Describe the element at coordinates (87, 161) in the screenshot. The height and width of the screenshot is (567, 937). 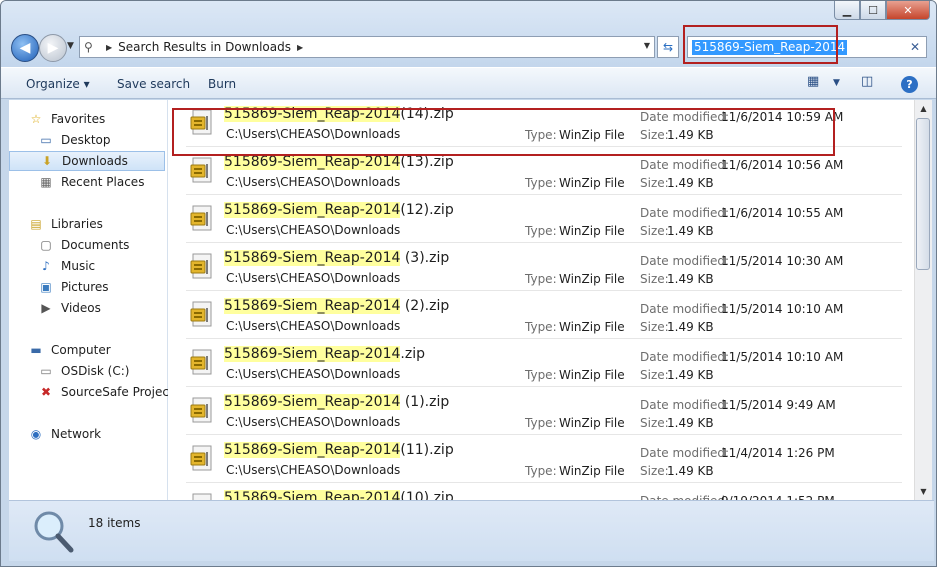
I see `sidebar-item-downloads: ⬇ Downloads` at that location.